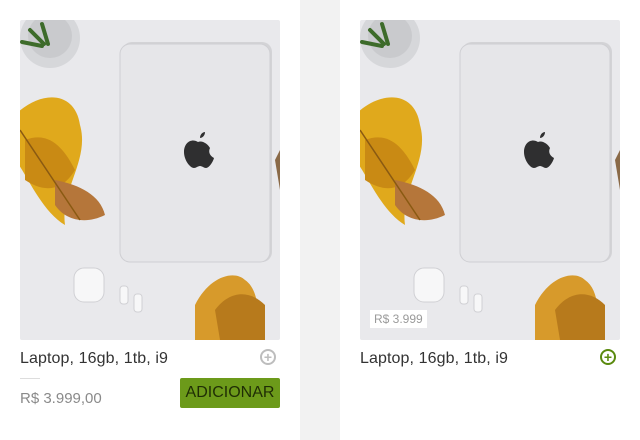 Image resolution: width=640 pixels, height=440 pixels. Describe the element at coordinates (398, 319) in the screenshot. I see `price-tag: R$ 3.999` at that location.